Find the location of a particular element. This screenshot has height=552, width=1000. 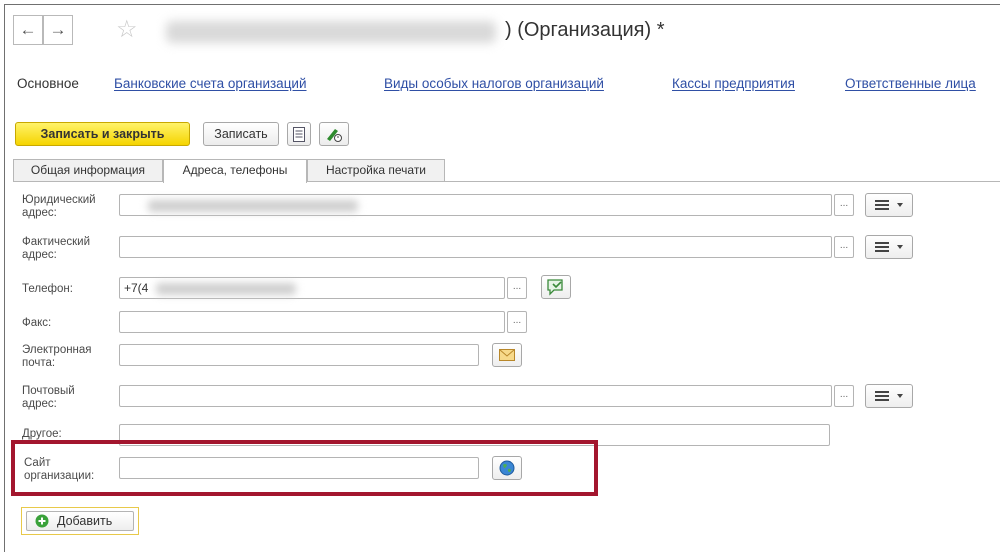

envelope-icon is located at coordinates (507, 355).